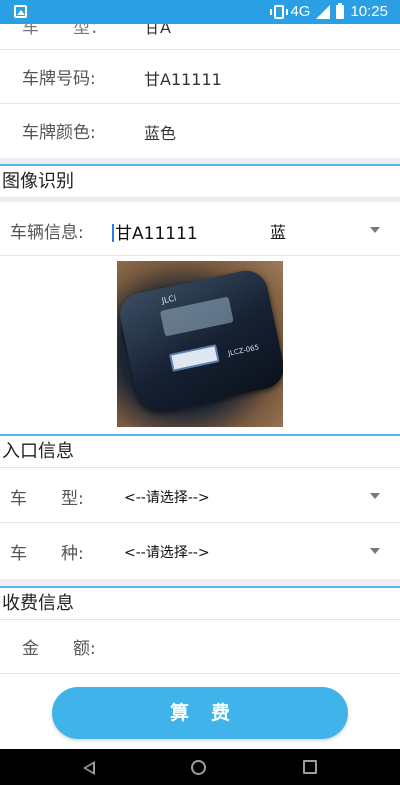 The image size is (400, 785). Describe the element at coordinates (183, 79) in the screenshot. I see `plate-number-value: 甘A11111` at that location.